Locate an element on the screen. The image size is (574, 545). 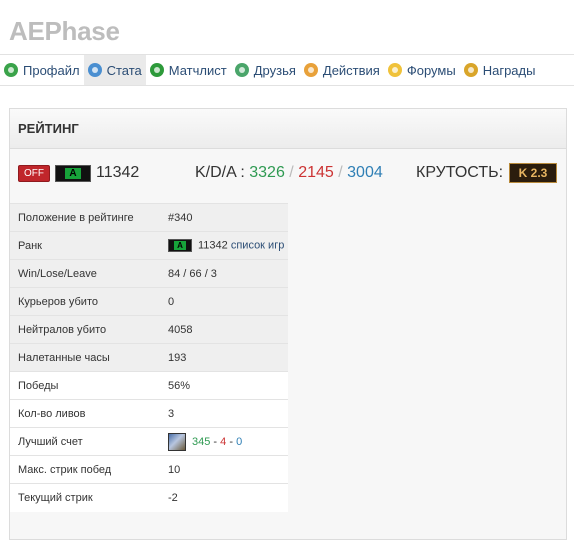
tab-stats-label: Стата is located at coordinates (124, 70).